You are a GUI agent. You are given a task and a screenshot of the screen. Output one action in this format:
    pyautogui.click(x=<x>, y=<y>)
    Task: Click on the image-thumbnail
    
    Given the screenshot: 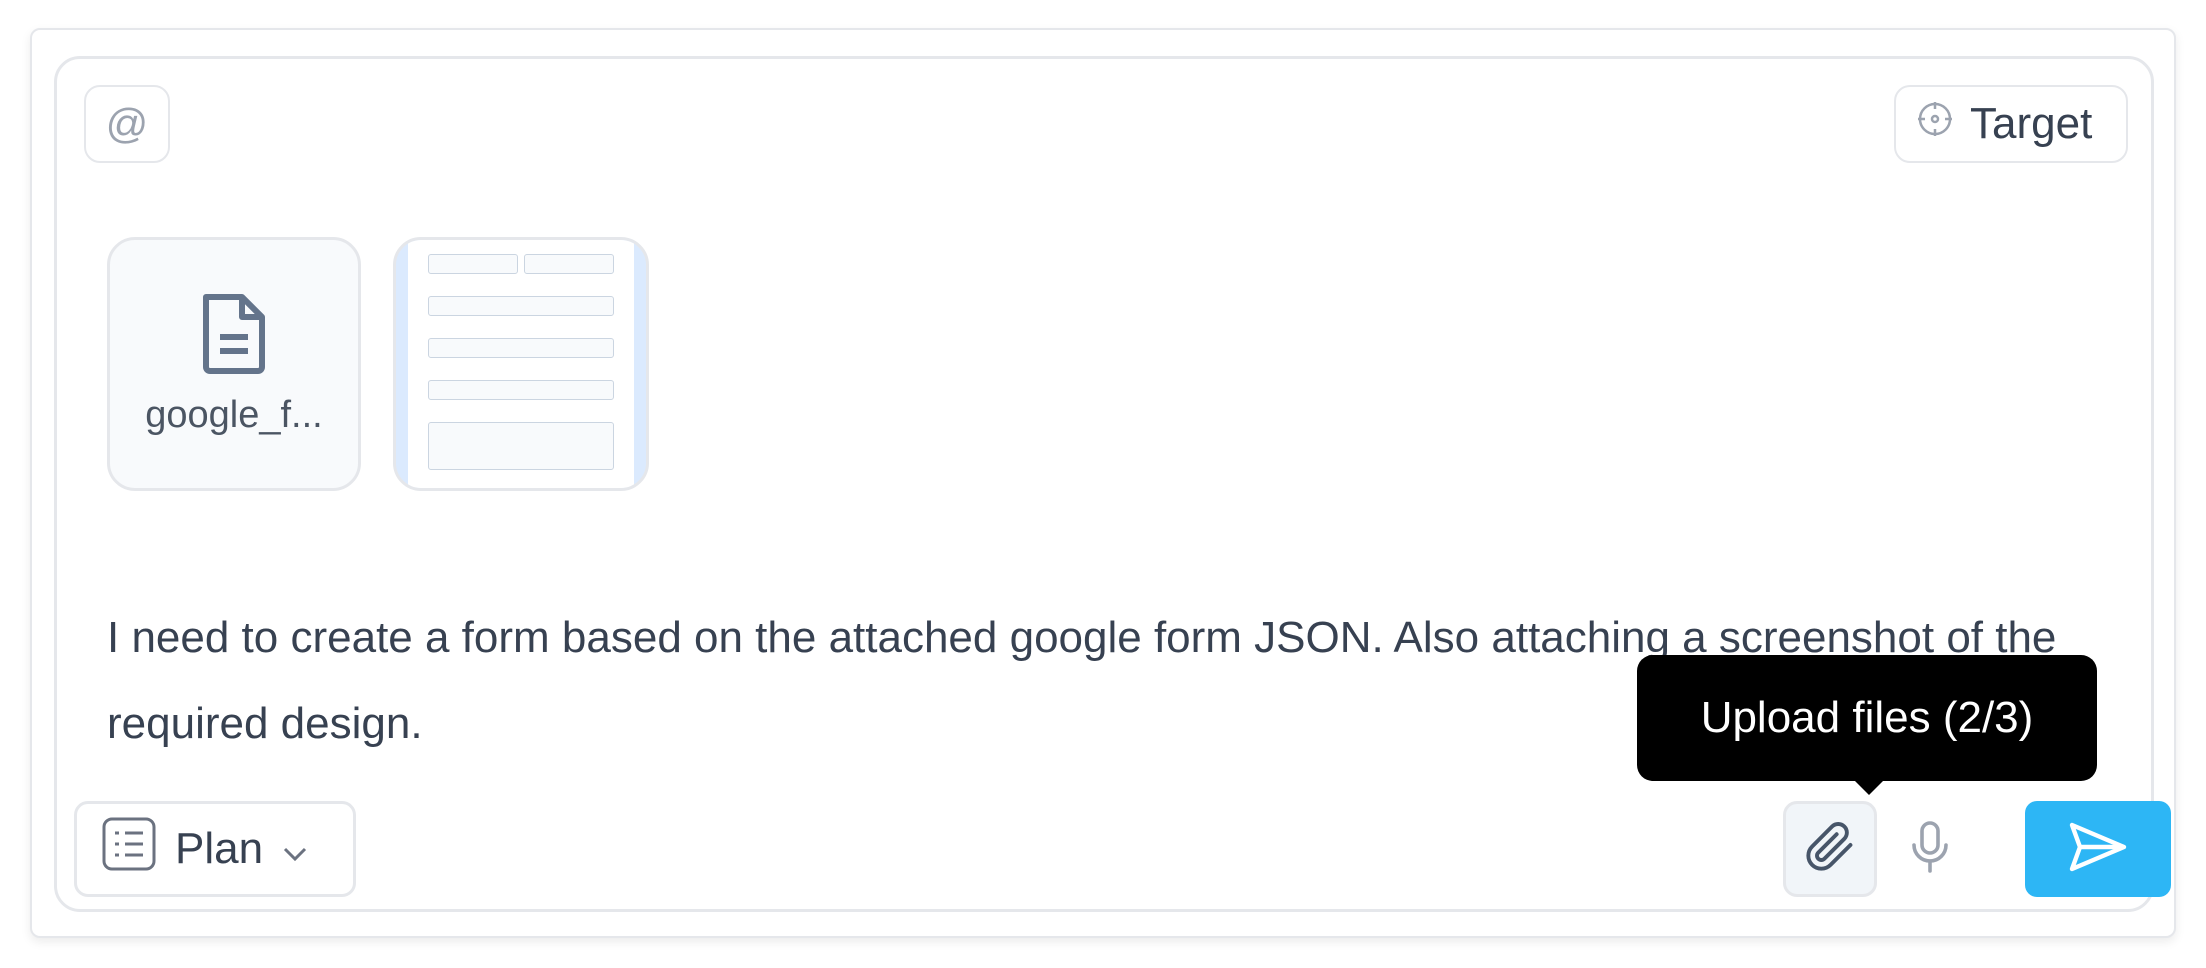 What is the action you would take?
    pyautogui.click(x=521, y=364)
    